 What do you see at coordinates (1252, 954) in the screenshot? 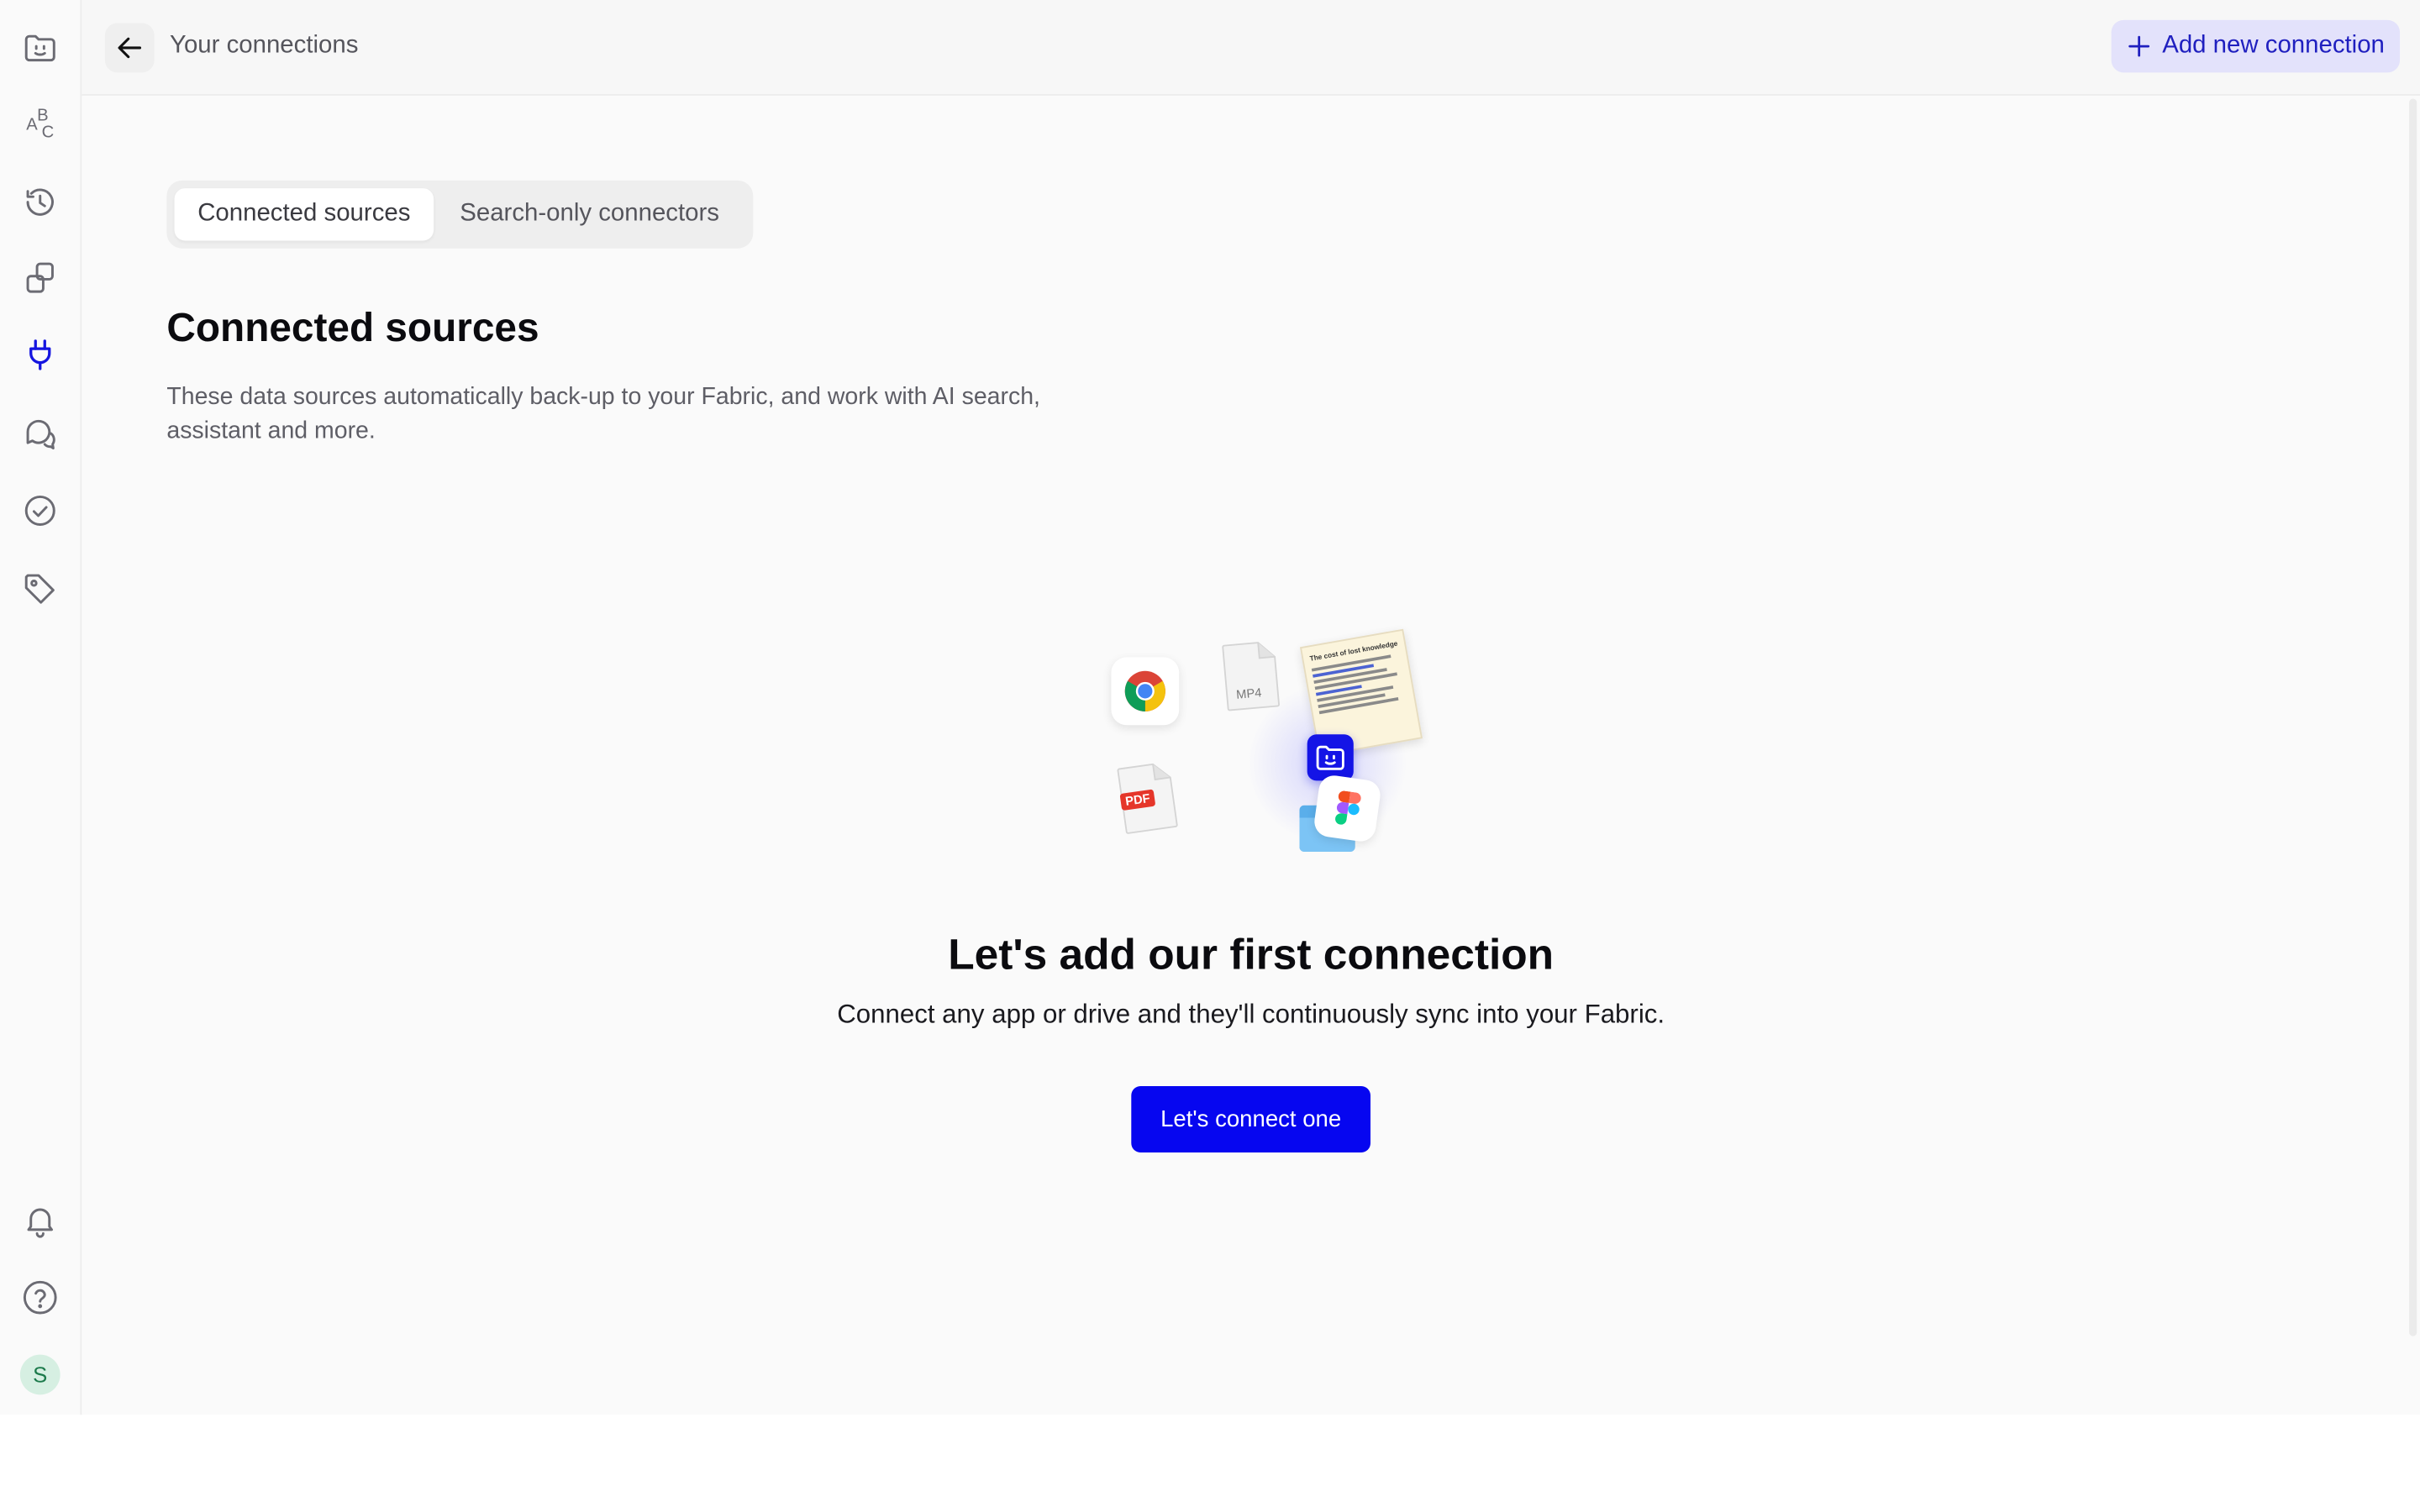
I see `empty-state-title: Let's add our first connection` at bounding box center [1252, 954].